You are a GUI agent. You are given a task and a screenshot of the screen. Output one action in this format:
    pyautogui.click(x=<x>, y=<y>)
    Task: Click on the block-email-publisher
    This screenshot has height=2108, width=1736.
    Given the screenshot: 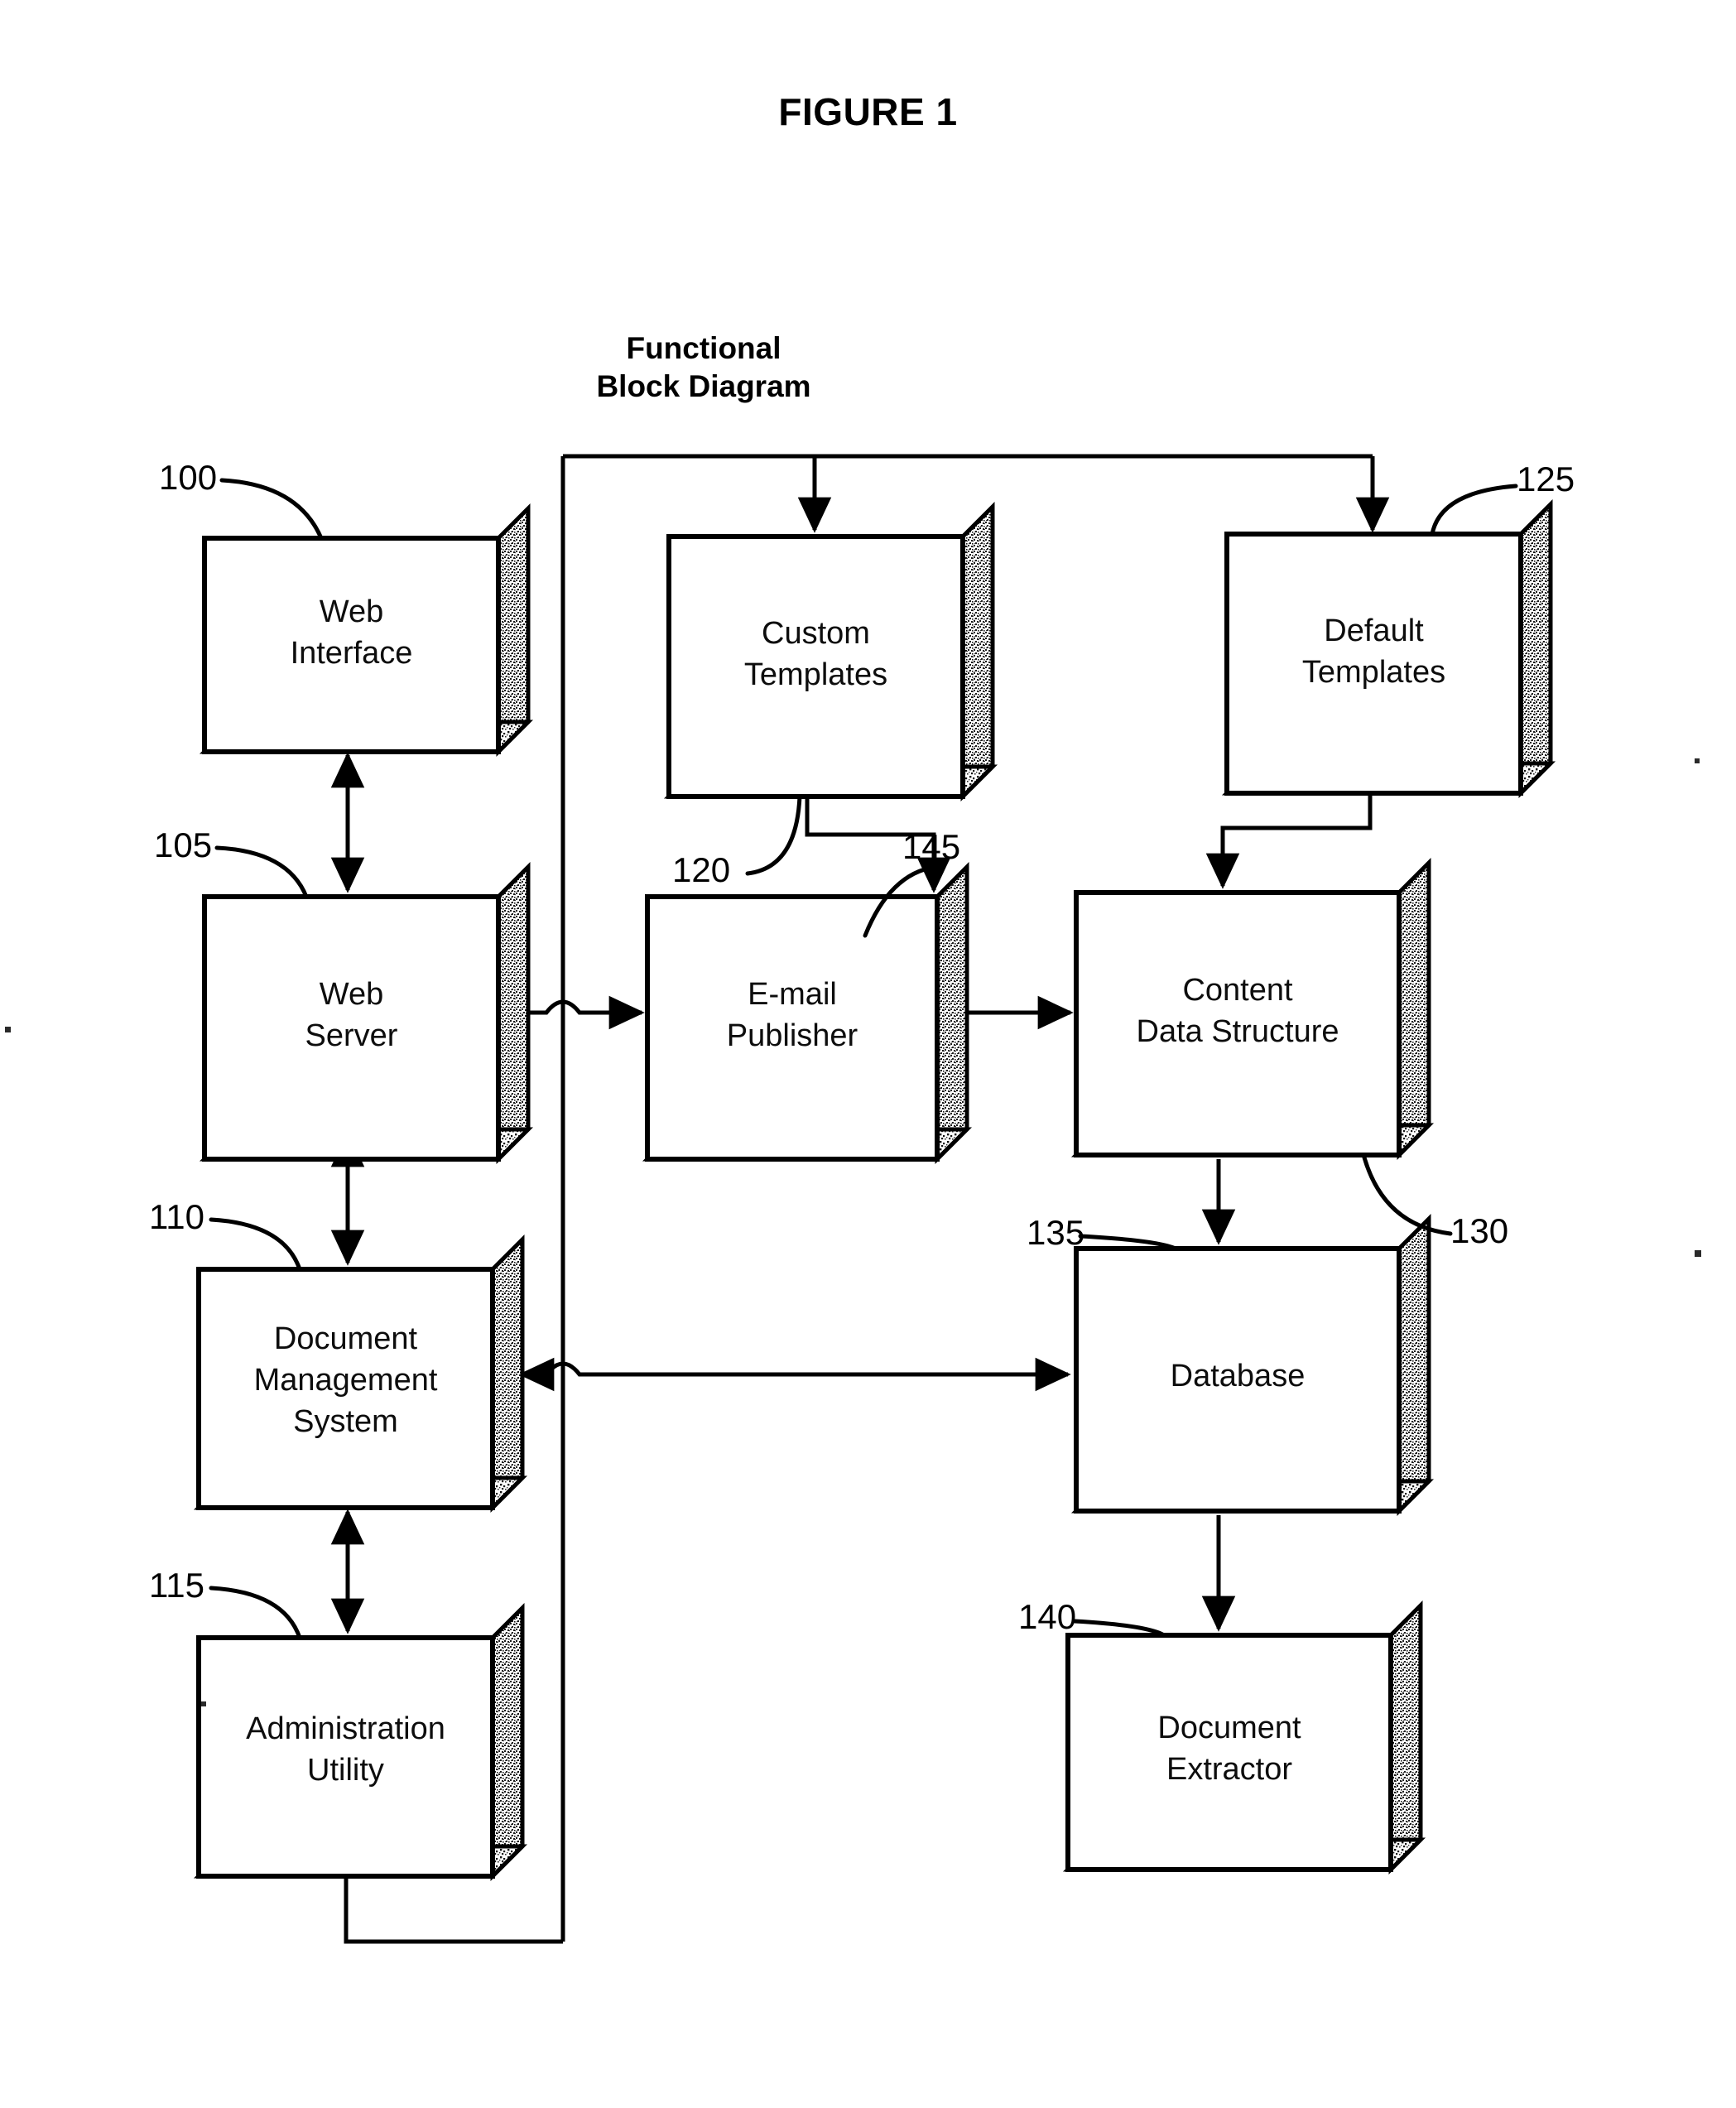 What is the action you would take?
    pyautogui.click(x=808, y=1013)
    